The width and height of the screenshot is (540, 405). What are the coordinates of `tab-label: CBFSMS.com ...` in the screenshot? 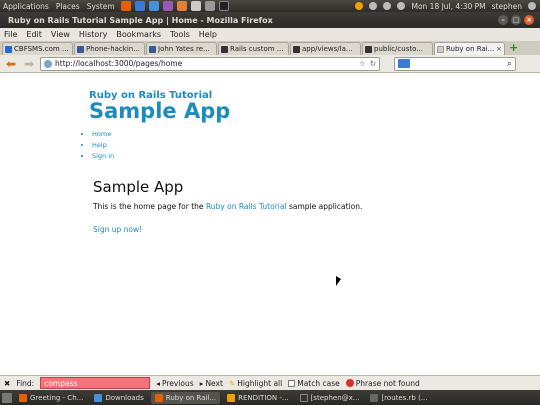 It's located at (41, 49).